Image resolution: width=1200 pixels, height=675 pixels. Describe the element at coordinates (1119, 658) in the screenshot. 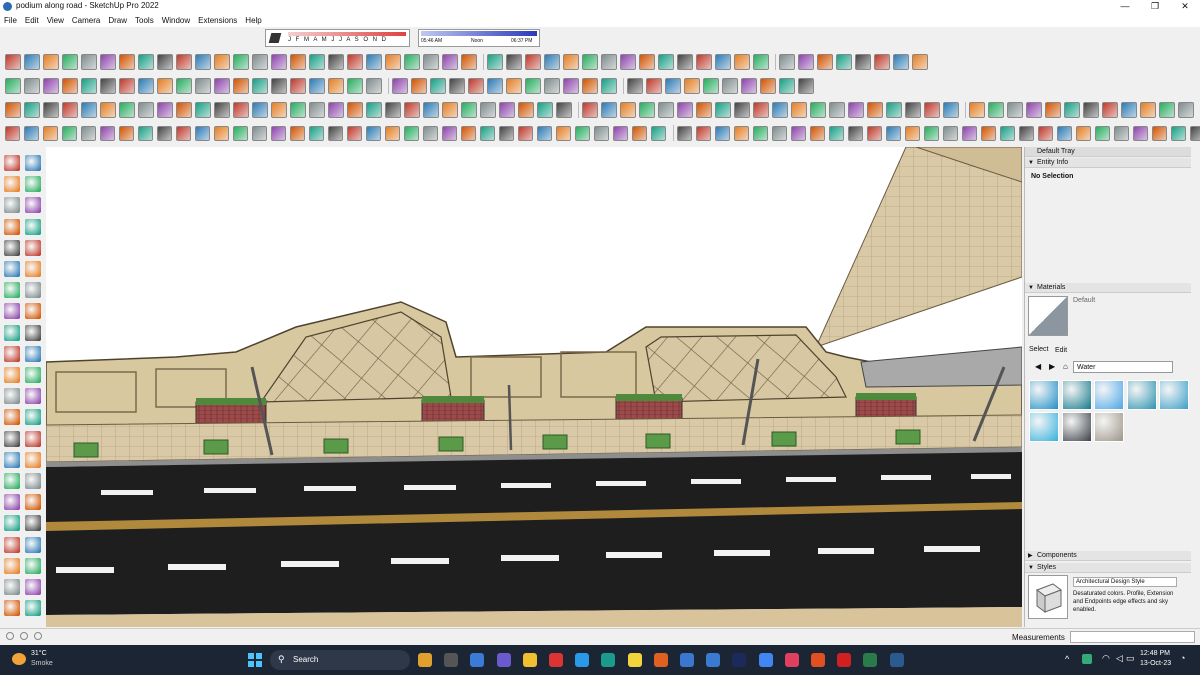

I see `volume-icon: ◁` at that location.